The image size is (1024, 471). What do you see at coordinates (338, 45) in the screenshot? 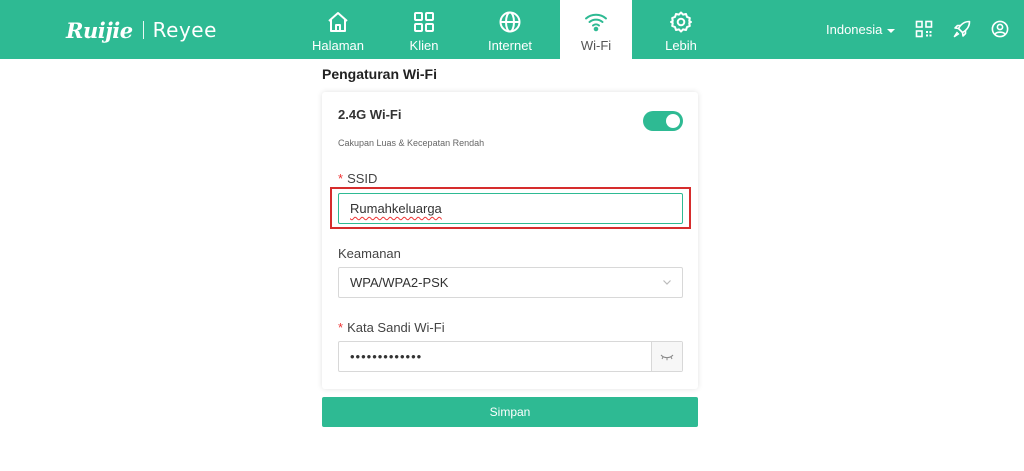
I see `nav-label: Halaman` at bounding box center [338, 45].